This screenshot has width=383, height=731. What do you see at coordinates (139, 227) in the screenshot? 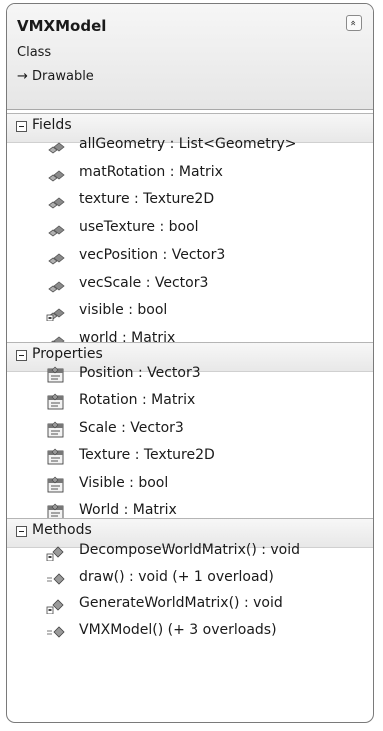
I see `member-label: useTexture : bool` at bounding box center [139, 227].